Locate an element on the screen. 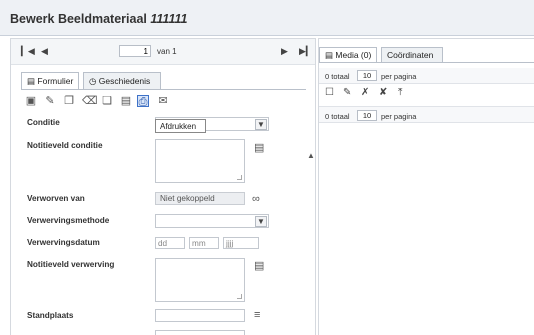  tab-geschiedenis: ◷ Geschiedenis is located at coordinates (122, 80).